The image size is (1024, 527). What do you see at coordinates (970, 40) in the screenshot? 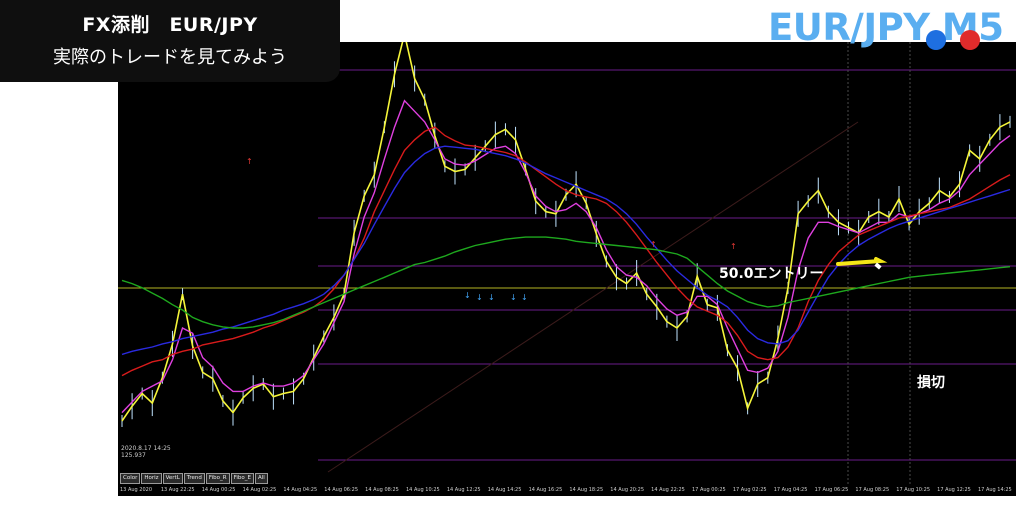
I see `close-icon` at bounding box center [970, 40].